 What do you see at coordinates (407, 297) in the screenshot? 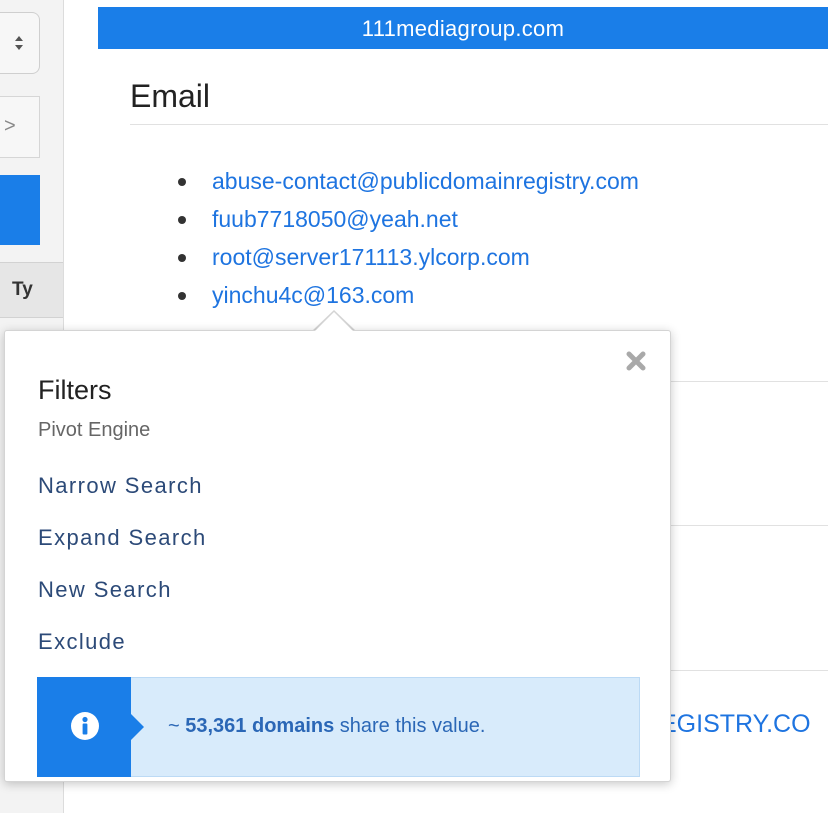
I see `email-link: yinchu4c@163.com` at bounding box center [407, 297].